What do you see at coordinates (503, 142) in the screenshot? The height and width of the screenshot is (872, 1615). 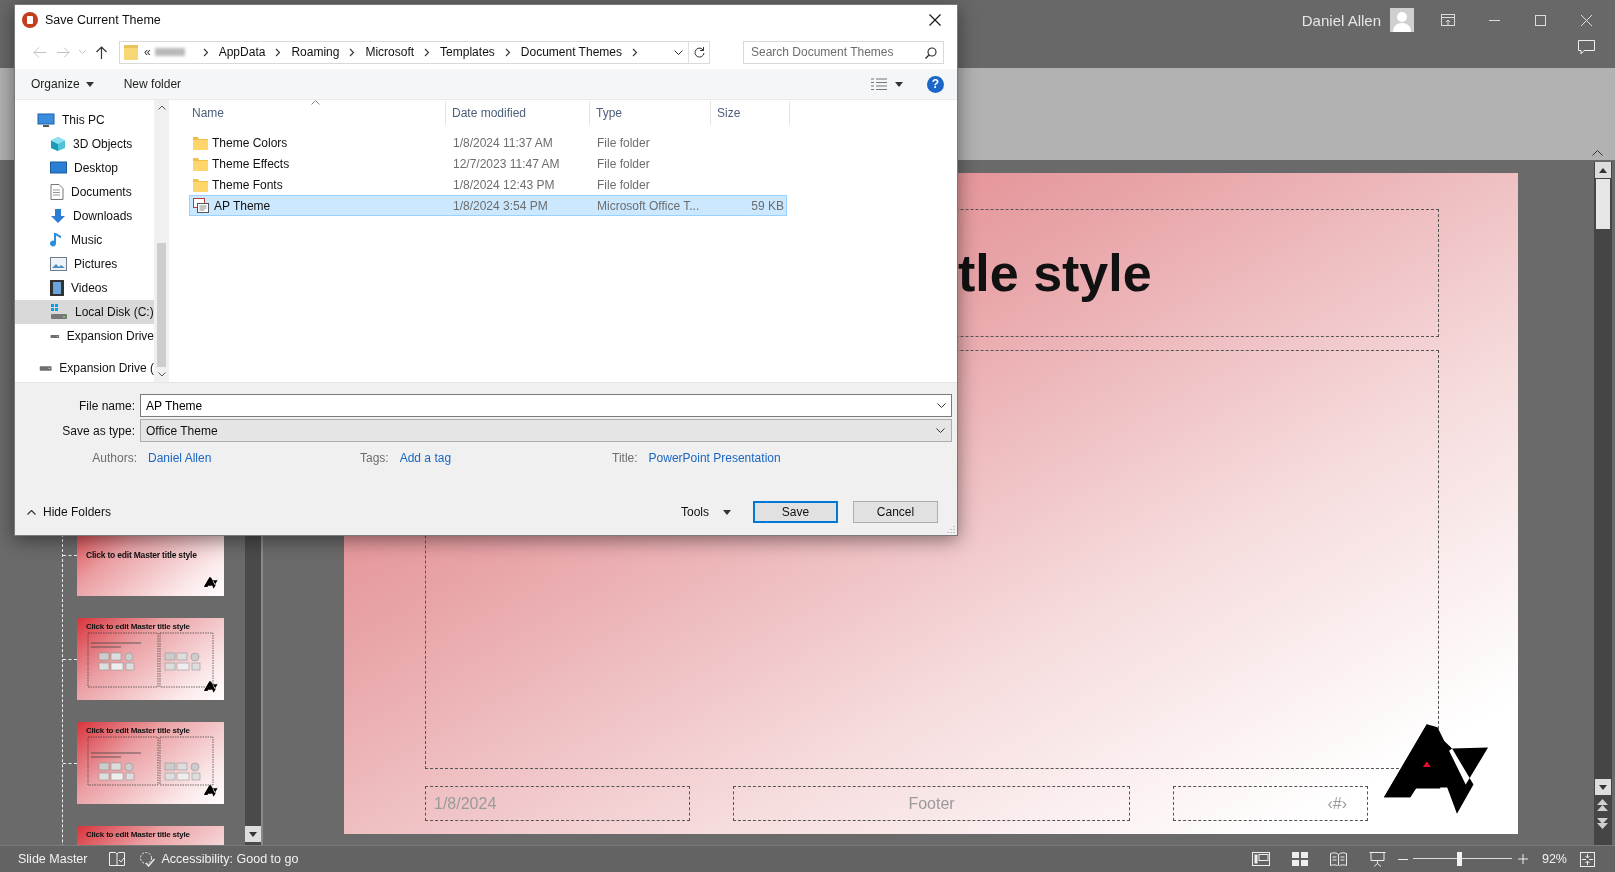 I see `date-modified: 1/8/2024 11:37 AM` at bounding box center [503, 142].